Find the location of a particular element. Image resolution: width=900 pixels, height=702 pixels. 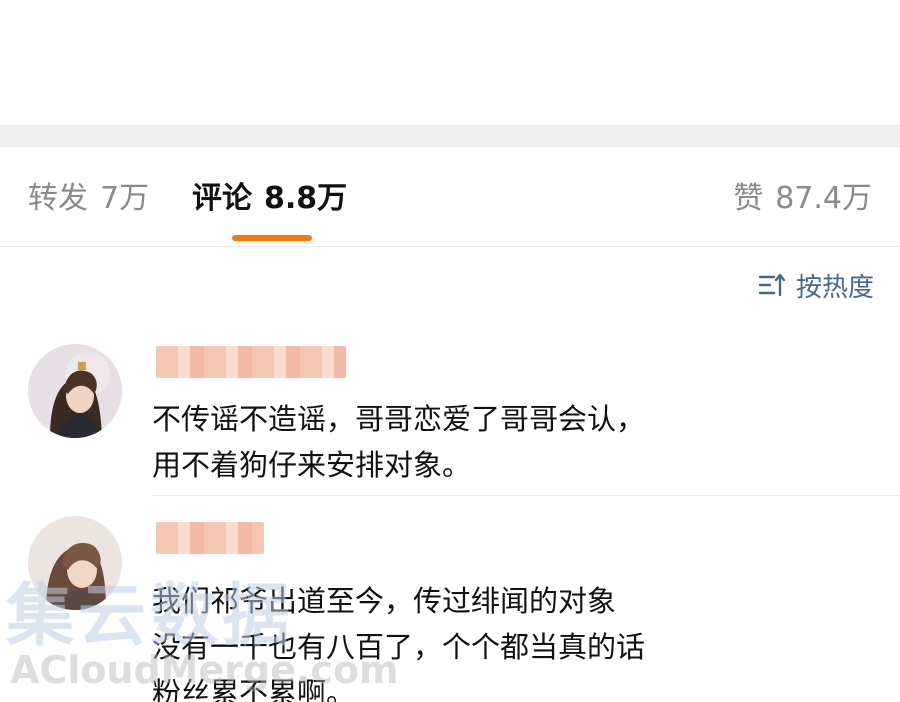

tab-repost-count: 7万 is located at coordinates (125, 198).